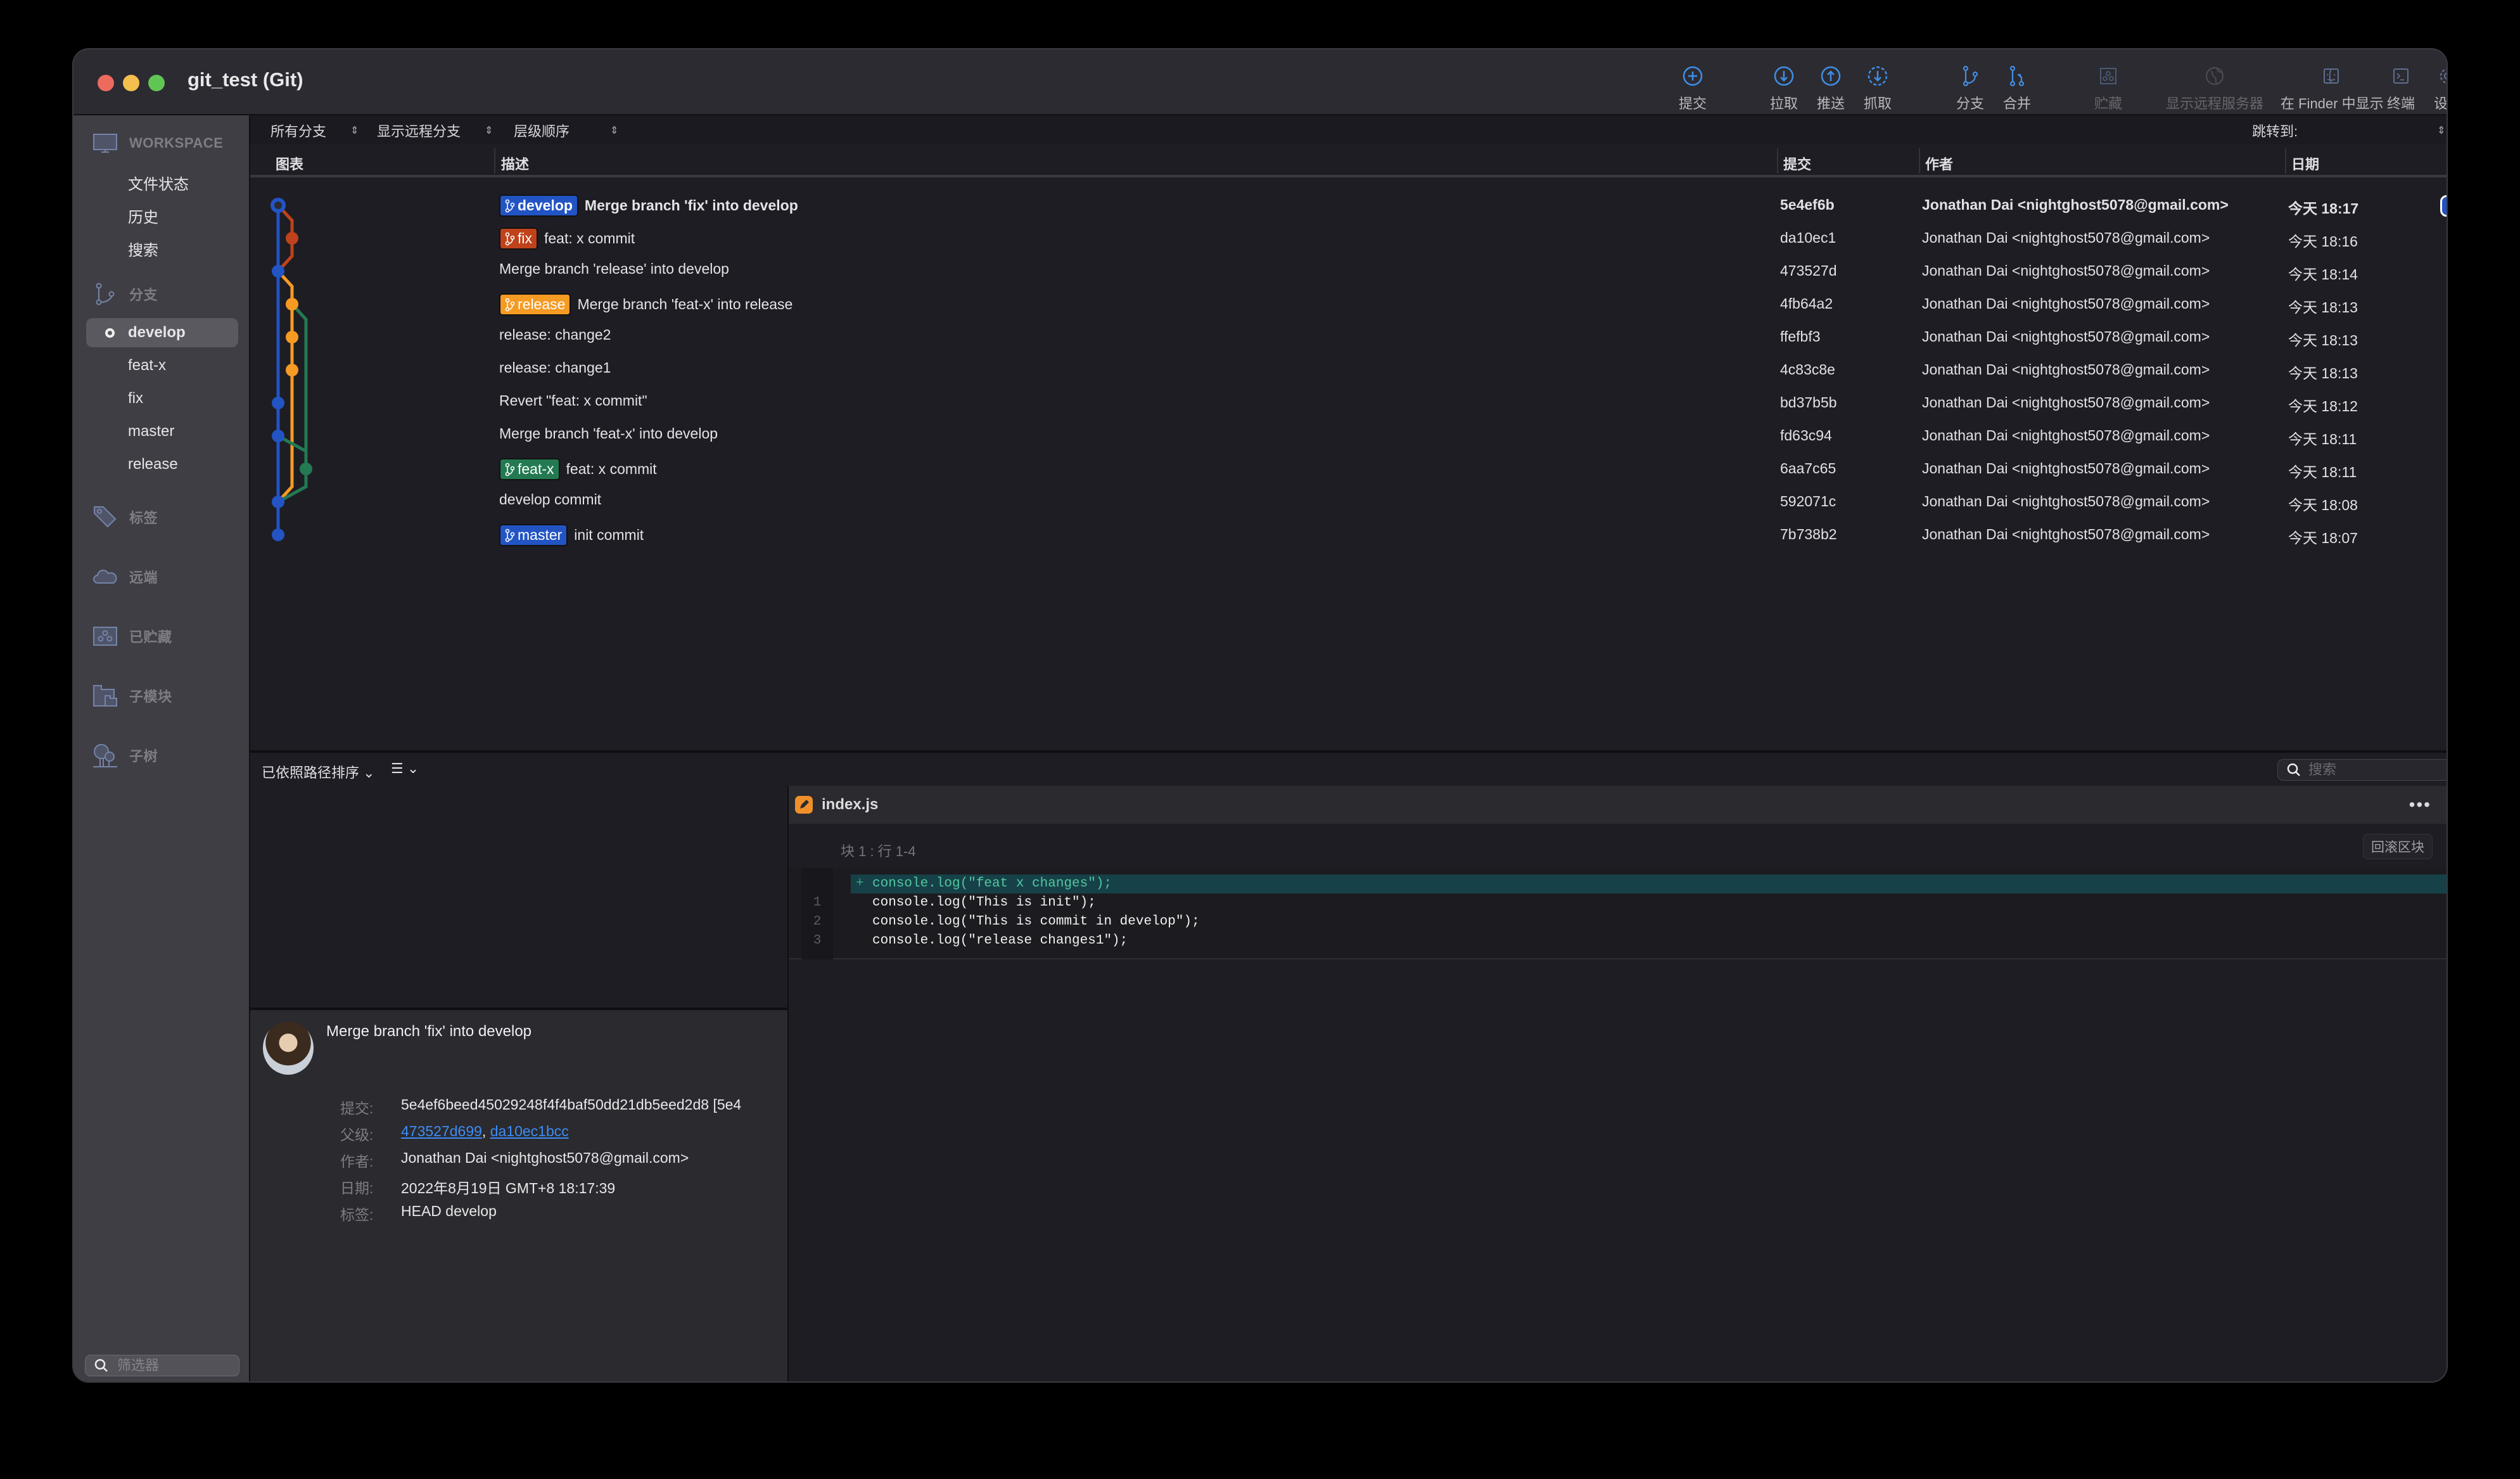 The height and width of the screenshot is (1479, 2520). What do you see at coordinates (1618, 941) in the screenshot?
I see `diff-line-context: 3 console.log("release changes1");` at bounding box center [1618, 941].